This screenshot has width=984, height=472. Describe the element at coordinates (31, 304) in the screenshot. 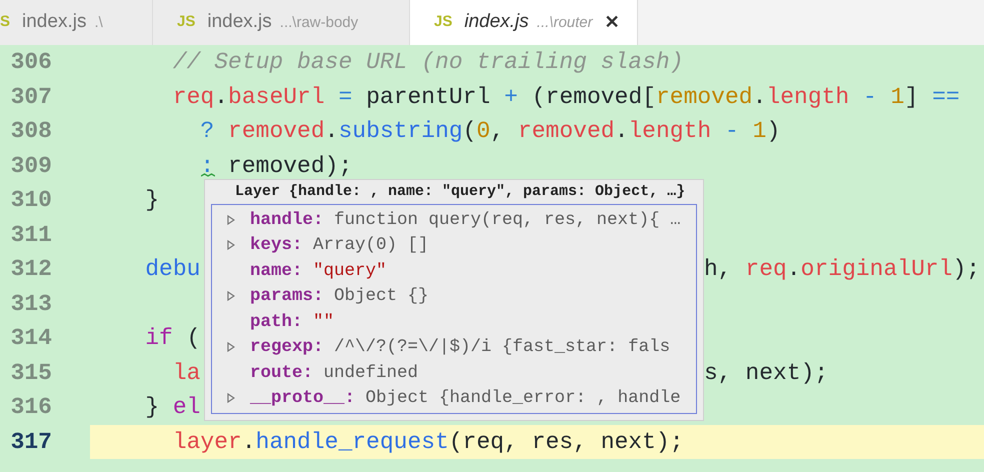

I see `line-number: 313` at that location.